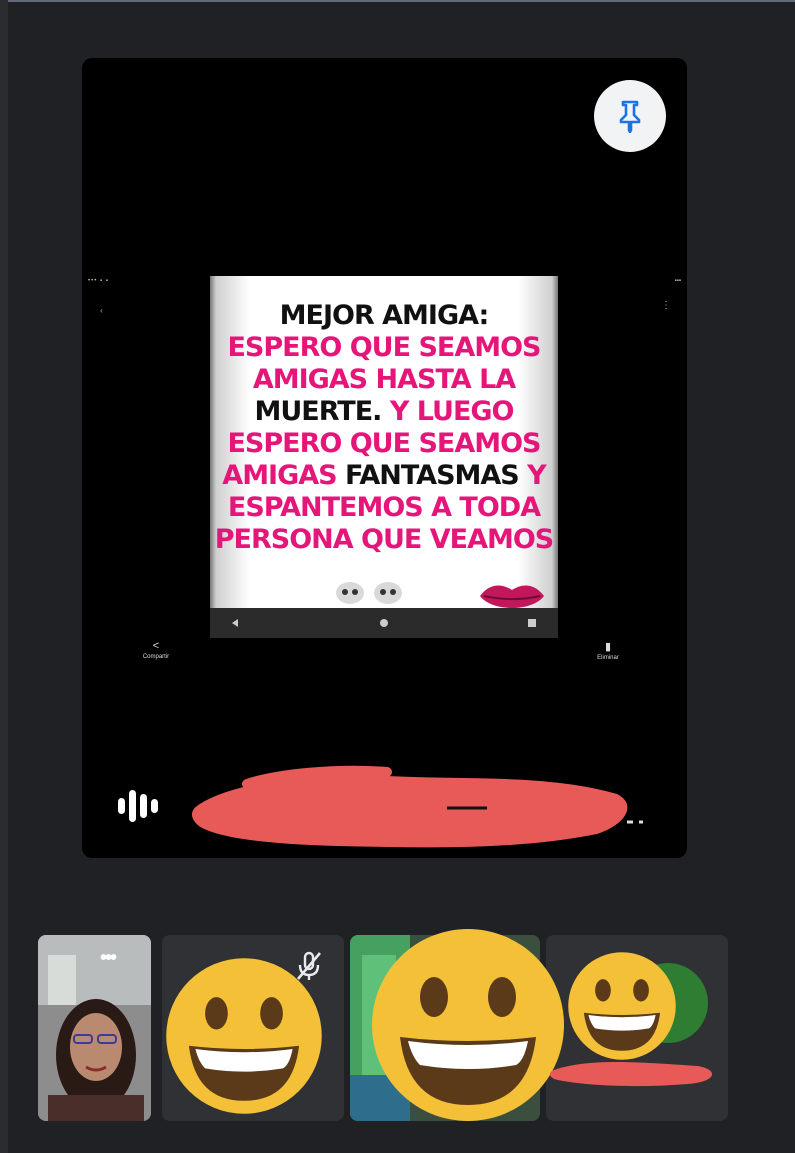 This screenshot has height=1153, width=795. Describe the element at coordinates (98, 281) in the screenshot. I see `phone-status-left: ••• ▪ ▪` at that location.